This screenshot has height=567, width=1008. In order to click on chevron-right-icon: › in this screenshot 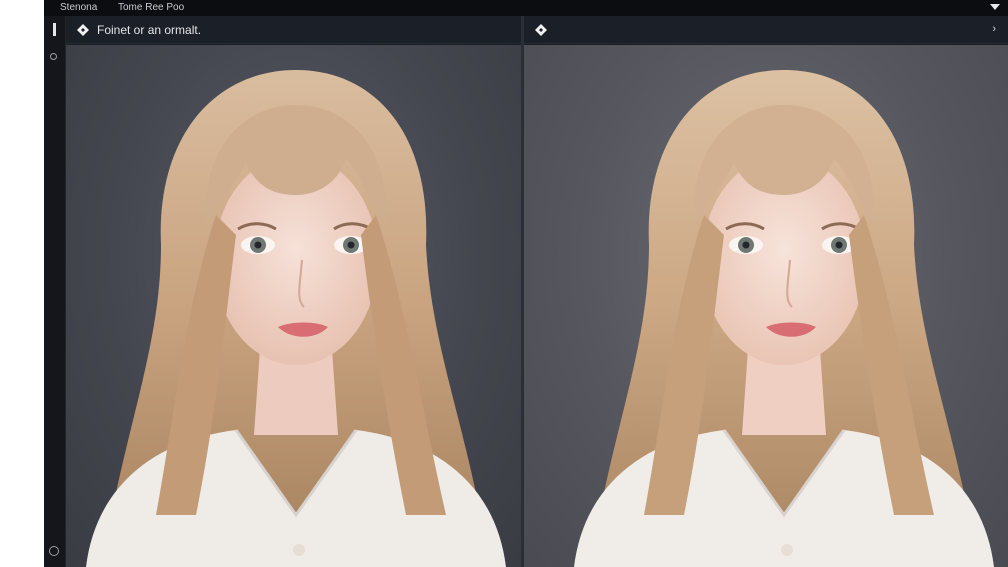, I will do `click(994, 29)`.